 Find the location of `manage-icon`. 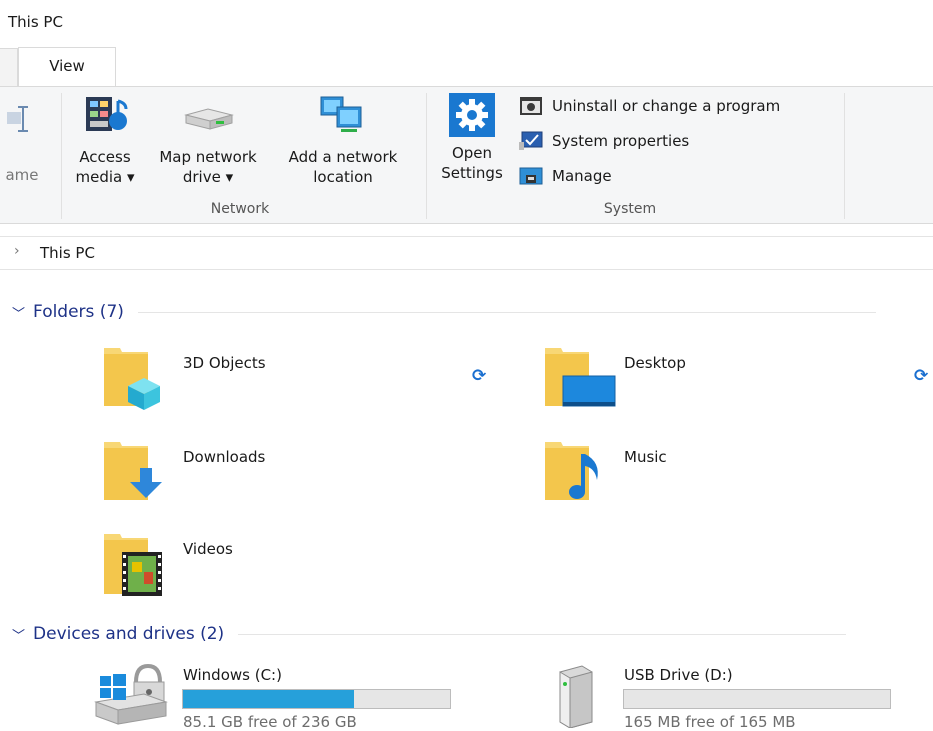

manage-icon is located at coordinates (531, 176).